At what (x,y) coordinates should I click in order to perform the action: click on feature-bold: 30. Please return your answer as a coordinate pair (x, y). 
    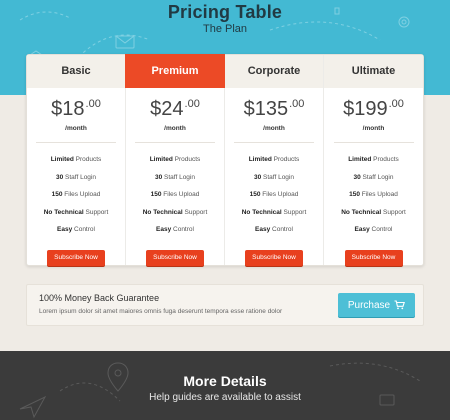
    Looking at the image, I should click on (357, 177).